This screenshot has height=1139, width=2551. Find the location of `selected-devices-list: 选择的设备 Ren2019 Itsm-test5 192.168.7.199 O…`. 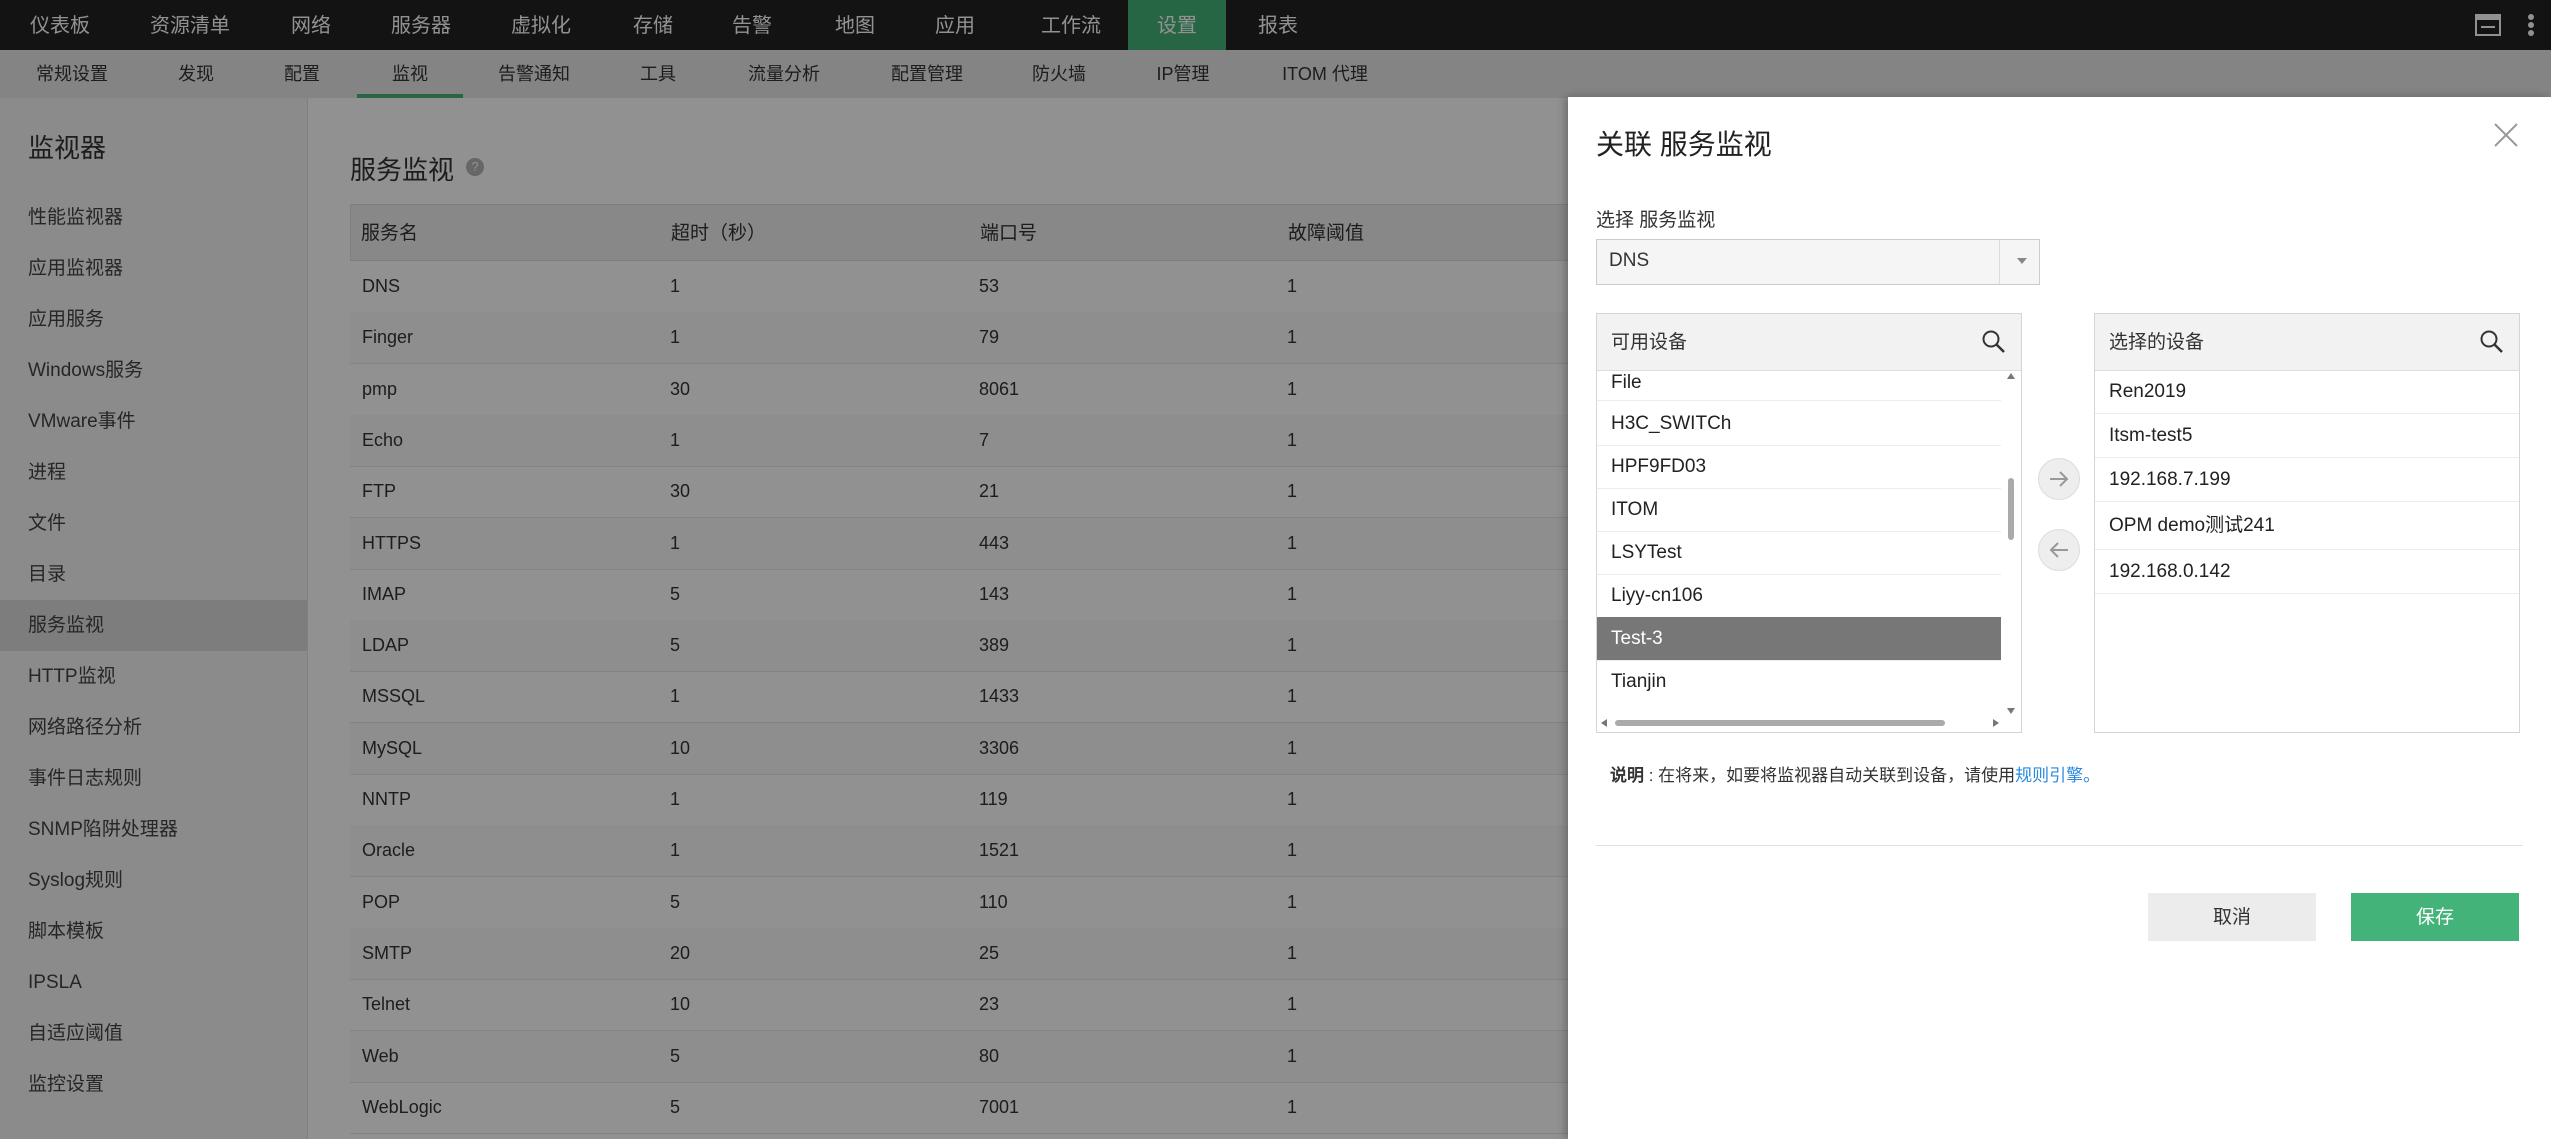

selected-devices-list: 选择的设备 Ren2019 Itsm-test5 192.168.7.199 O… is located at coordinates (2307, 523).